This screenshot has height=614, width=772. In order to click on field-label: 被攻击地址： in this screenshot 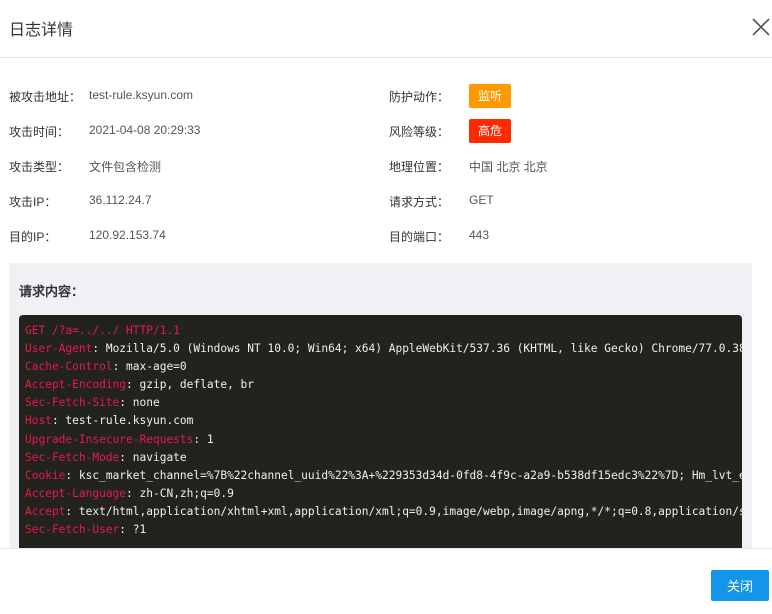, I will do `click(45, 97)`.